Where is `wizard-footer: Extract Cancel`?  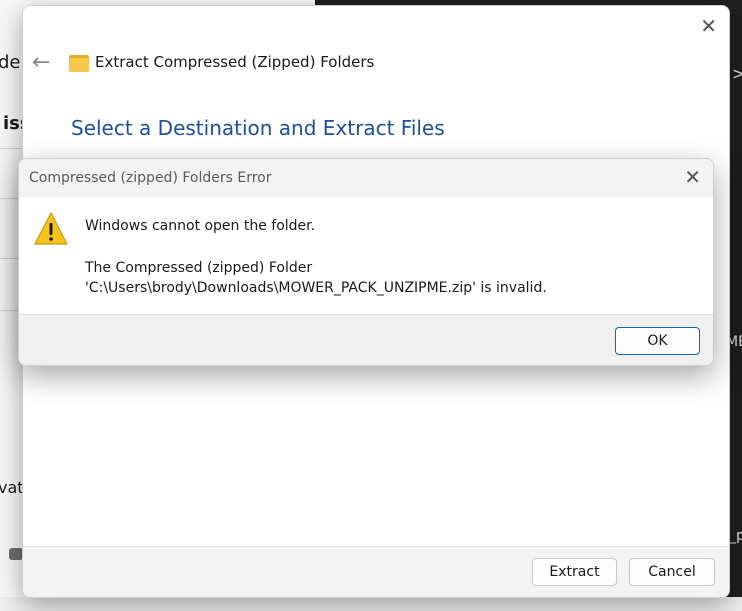
wizard-footer: Extract Cancel is located at coordinates (376, 571).